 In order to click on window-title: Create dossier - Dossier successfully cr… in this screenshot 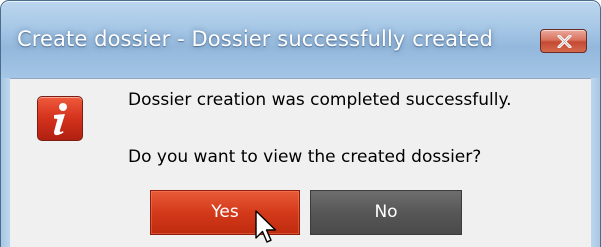, I will do `click(255, 39)`.